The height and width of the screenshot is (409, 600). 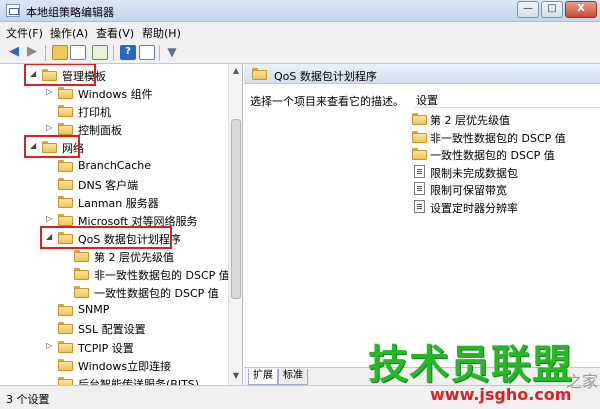 What do you see at coordinates (581, 9) in the screenshot?
I see `close-button: X` at bounding box center [581, 9].